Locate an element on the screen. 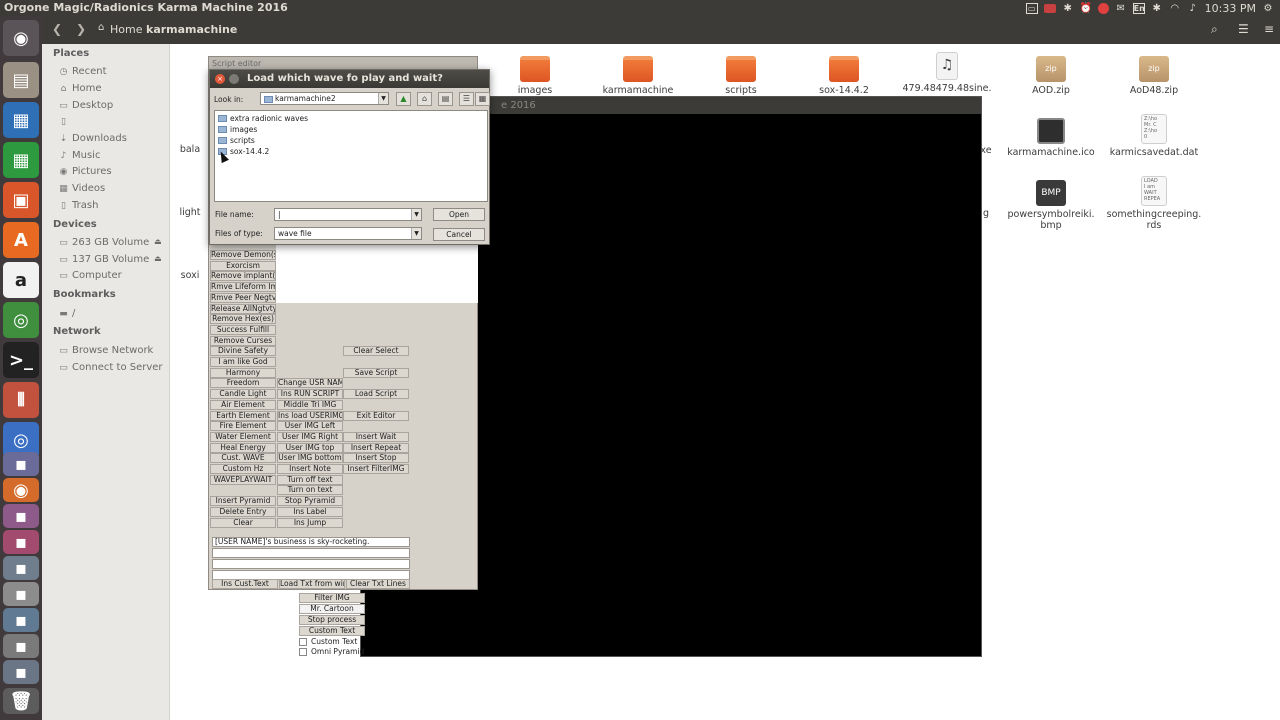 Image resolution: width=1280 pixels, height=720 pixels. open-button: Open is located at coordinates (459, 214).